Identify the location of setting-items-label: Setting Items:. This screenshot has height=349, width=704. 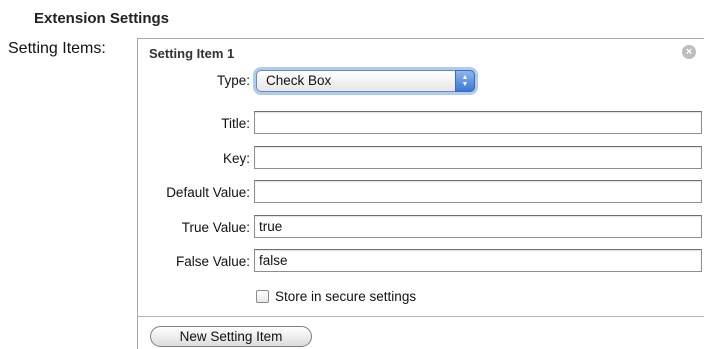
(57, 48).